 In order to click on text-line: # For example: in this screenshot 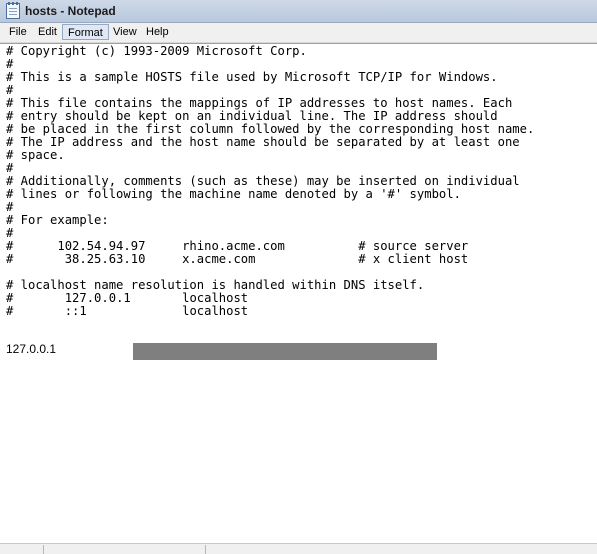, I will do `click(57, 220)`.